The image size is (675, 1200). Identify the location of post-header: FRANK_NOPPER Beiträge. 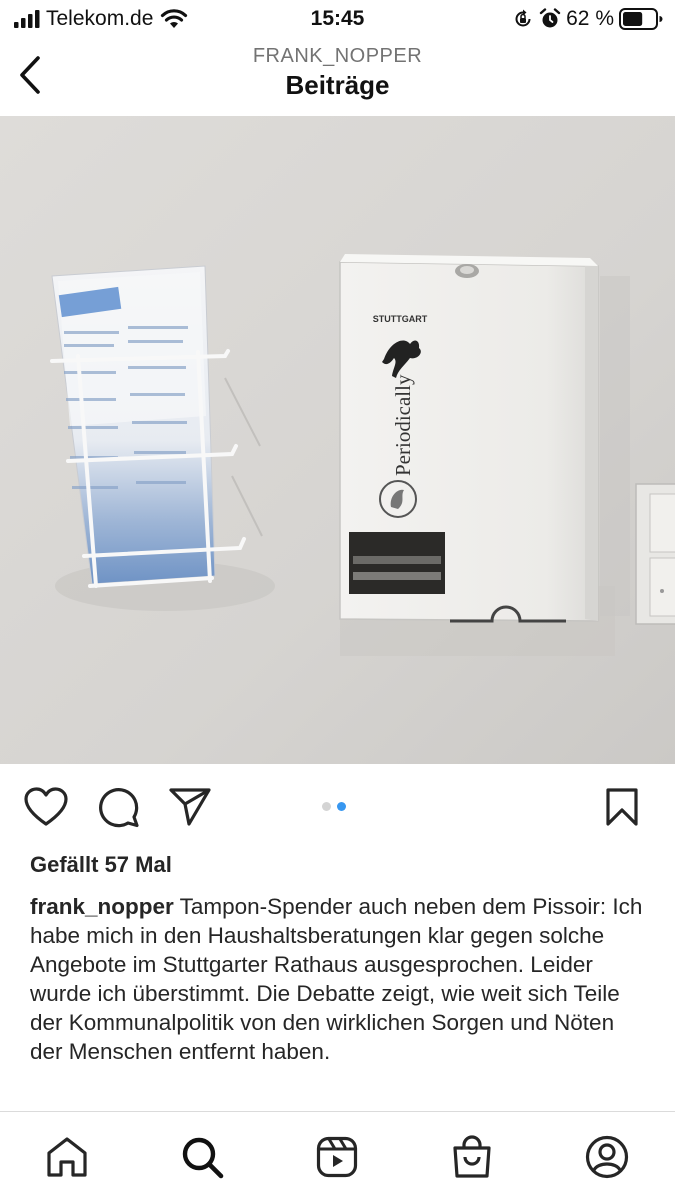
(337, 78).